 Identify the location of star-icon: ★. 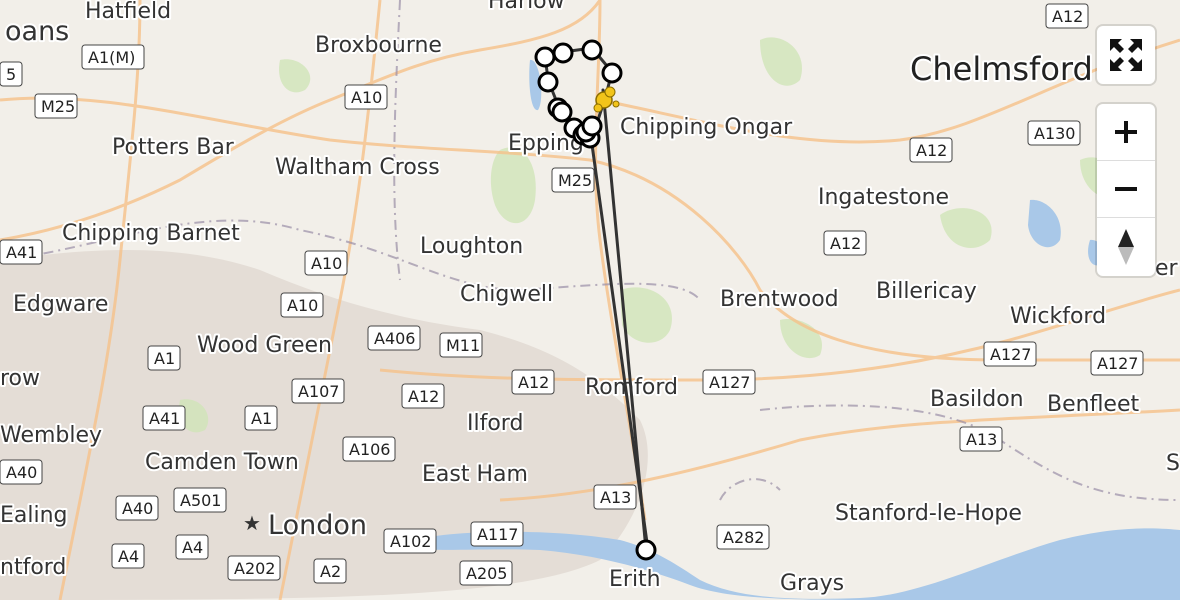
(252, 523).